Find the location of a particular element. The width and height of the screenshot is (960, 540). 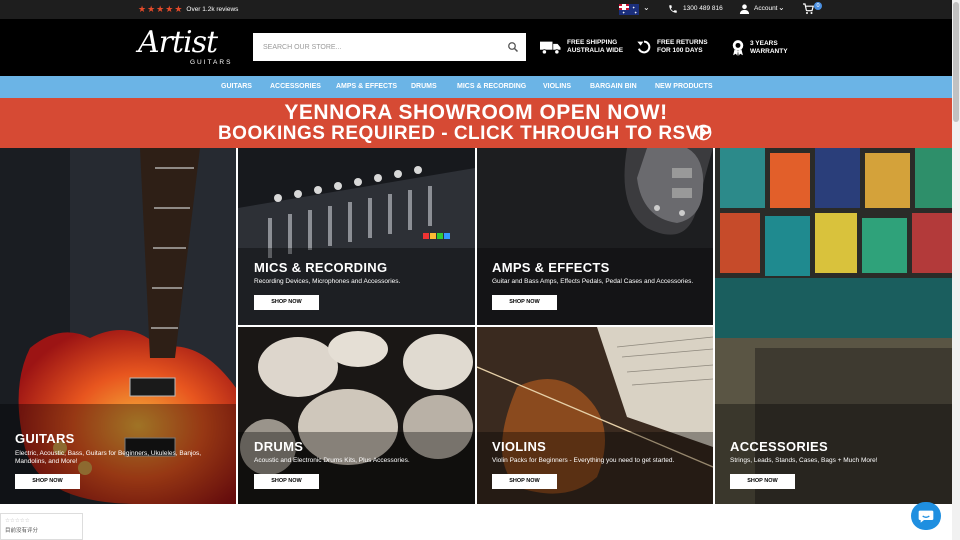

search-input is located at coordinates (375, 47).